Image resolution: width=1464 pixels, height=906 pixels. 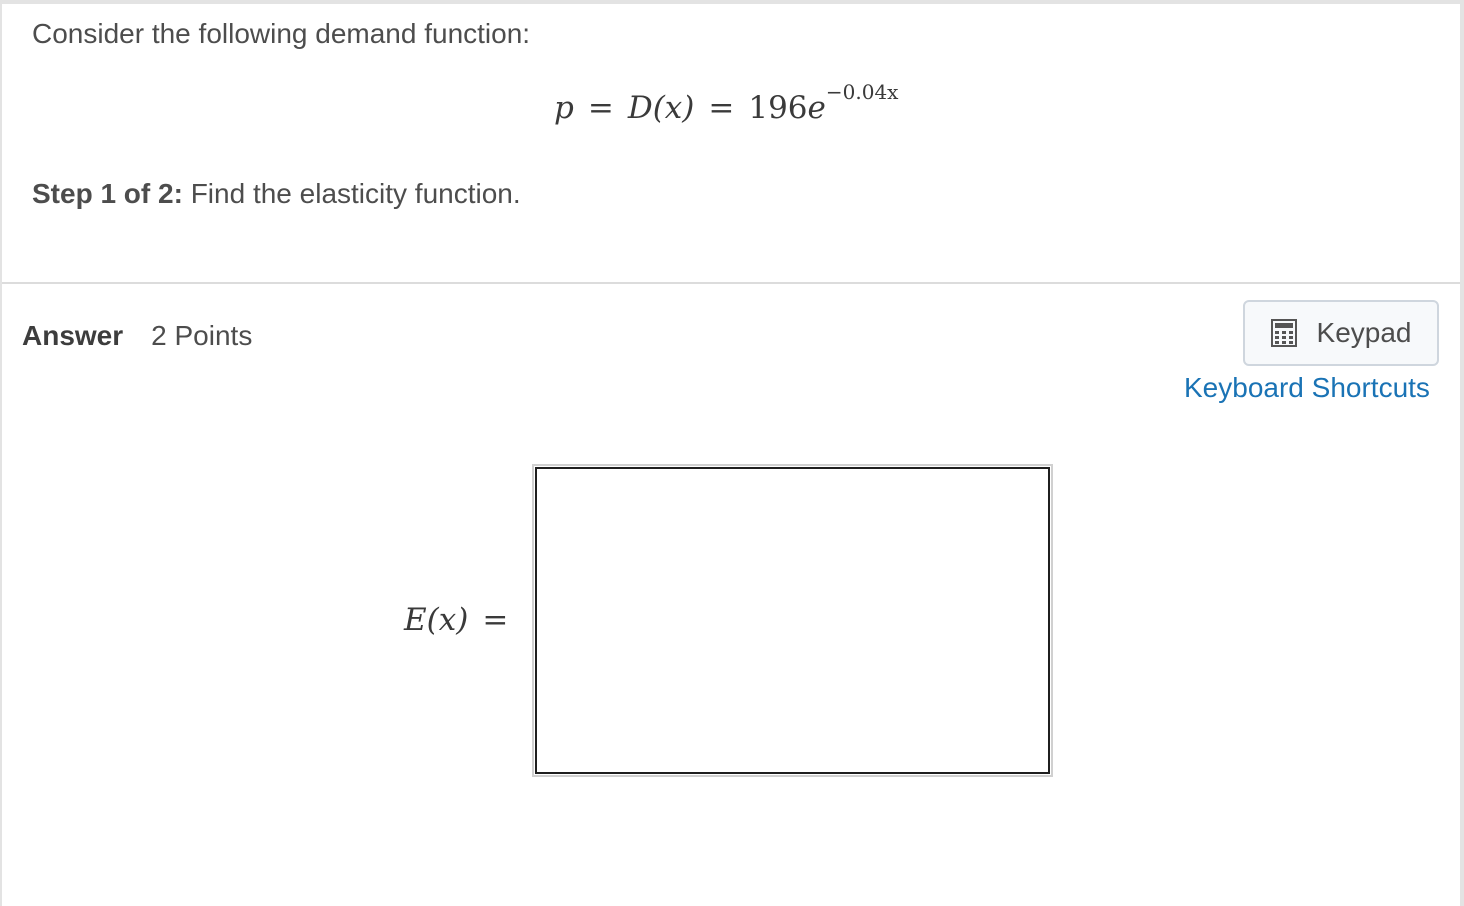 I want to click on equation-function: D(x), so click(x=661, y=108).